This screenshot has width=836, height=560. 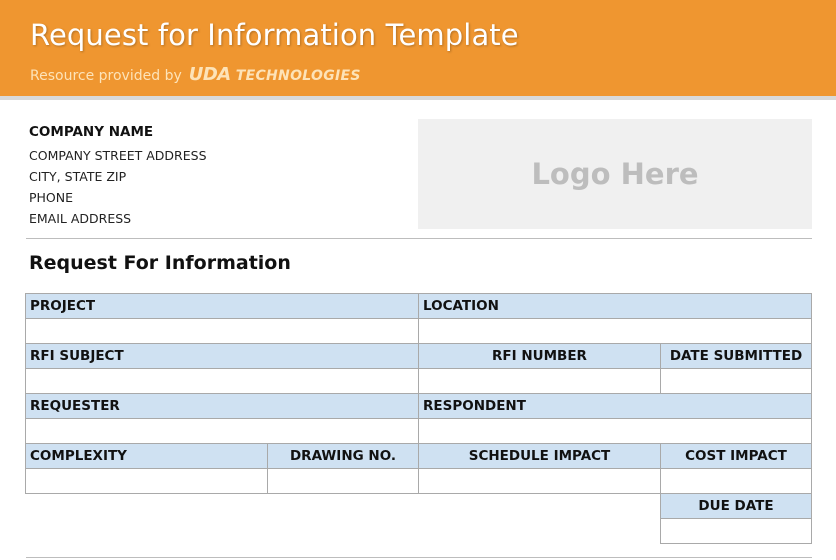 What do you see at coordinates (539, 356) in the screenshot?
I see `rfi-number-label: RFI NUMBER` at bounding box center [539, 356].